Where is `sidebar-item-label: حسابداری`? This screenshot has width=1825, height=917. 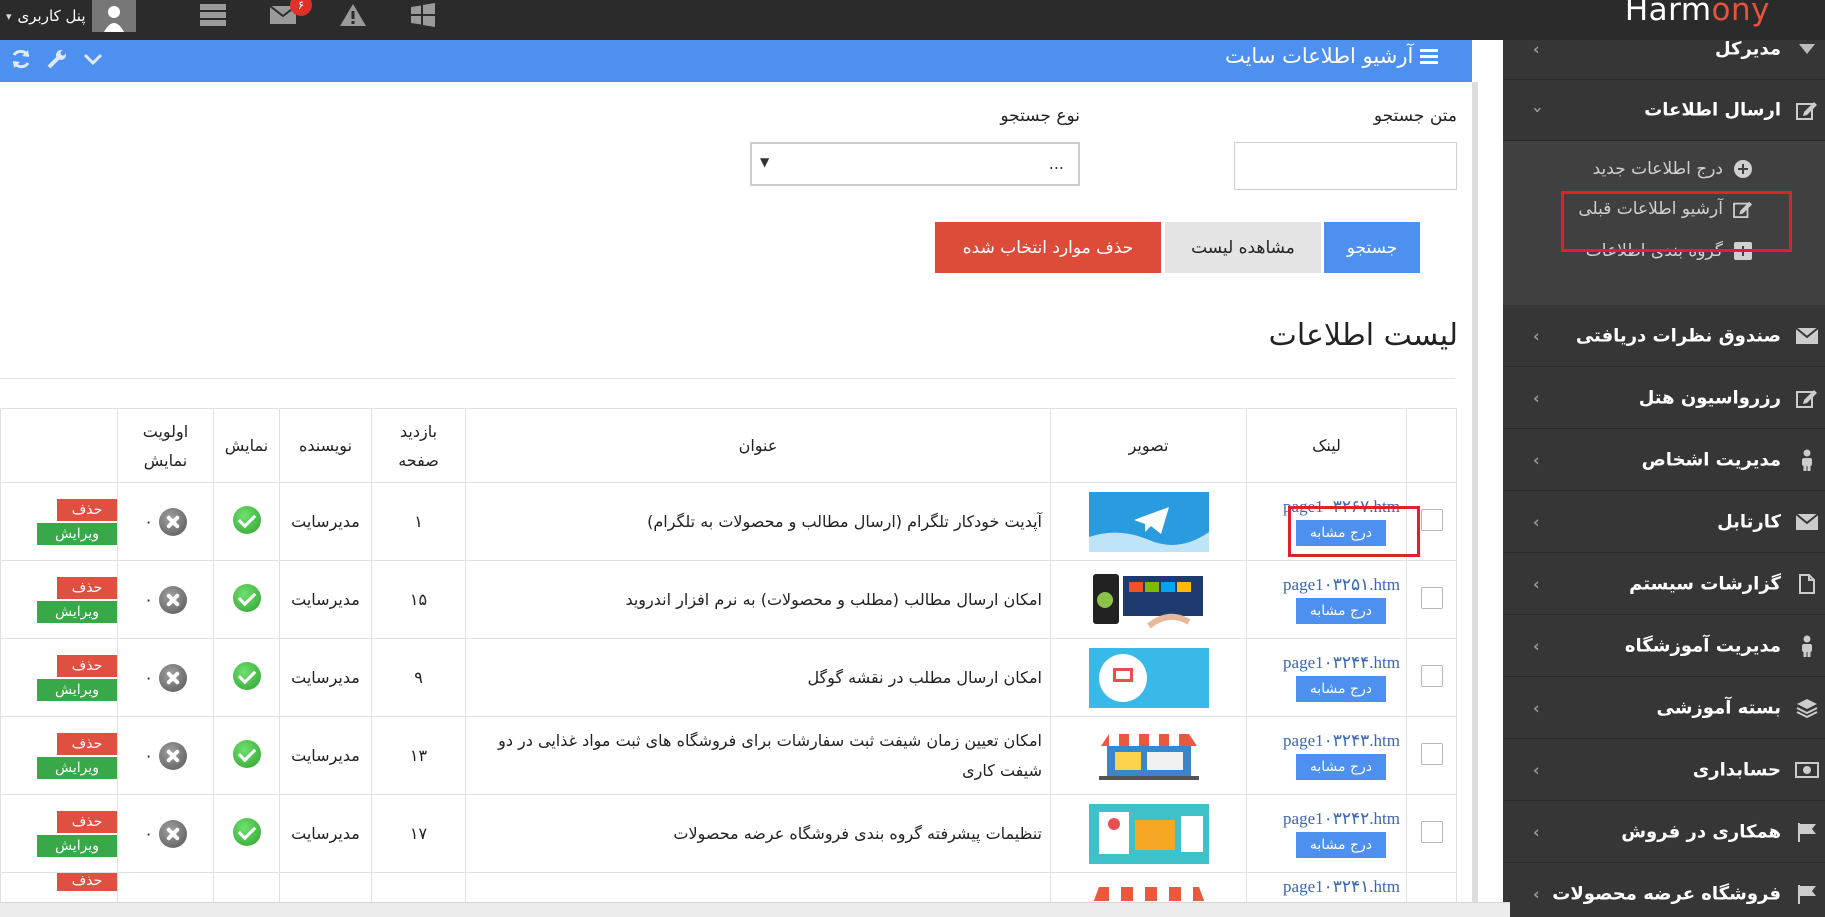
sidebar-item-label: حسابداری is located at coordinates (1736, 769).